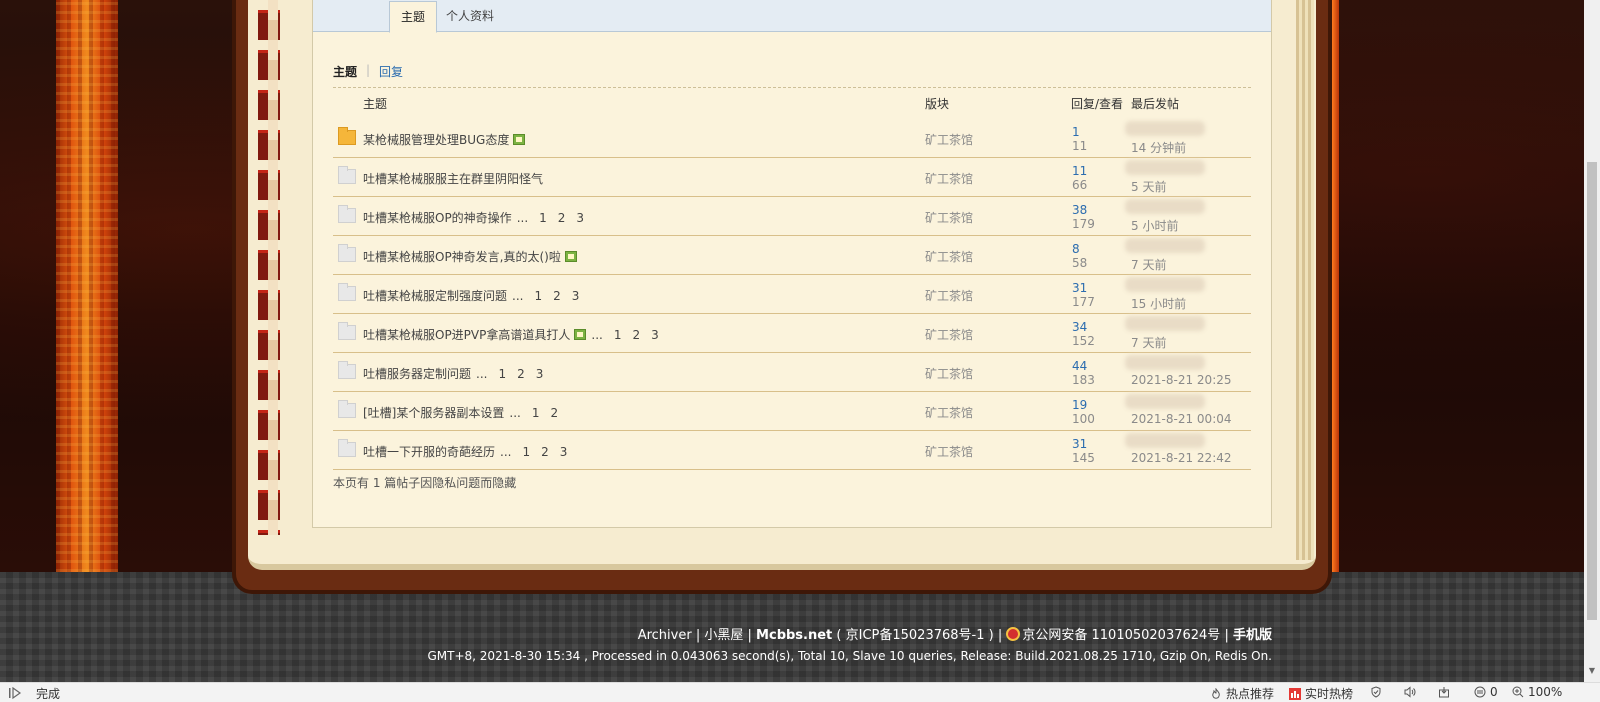 The image size is (1600, 702). I want to click on scrollbar-thumb, so click(1592, 391).